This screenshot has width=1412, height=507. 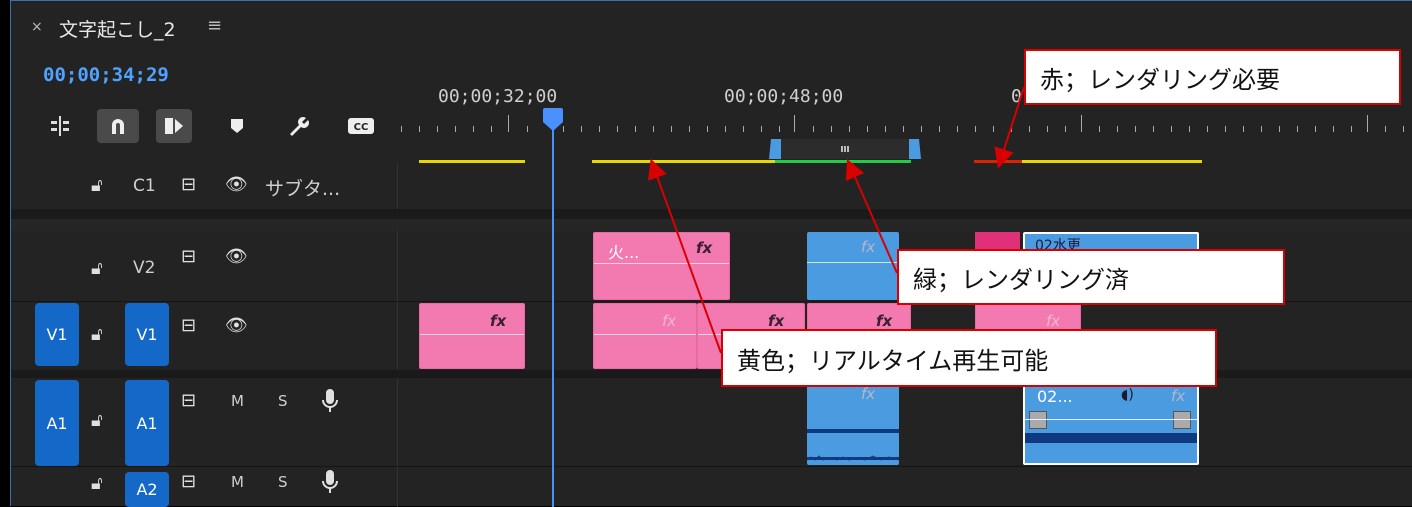 I want to click on callout-yellow-render: 黄色；リアルタイム再生可能, so click(x=969, y=358).